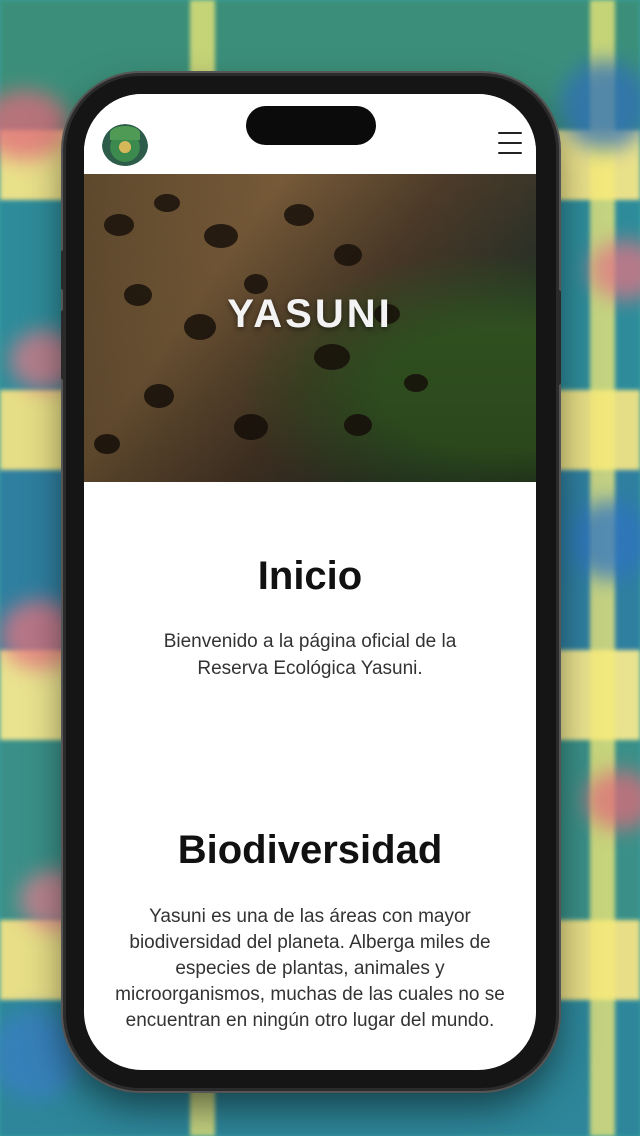 This screenshot has width=640, height=1136. What do you see at coordinates (125, 145) in the screenshot?
I see `jungle-emblem-logo-icon` at bounding box center [125, 145].